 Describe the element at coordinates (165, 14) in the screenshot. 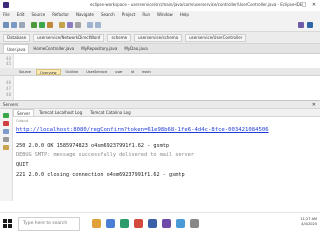

I see `menu-window: Window` at that location.